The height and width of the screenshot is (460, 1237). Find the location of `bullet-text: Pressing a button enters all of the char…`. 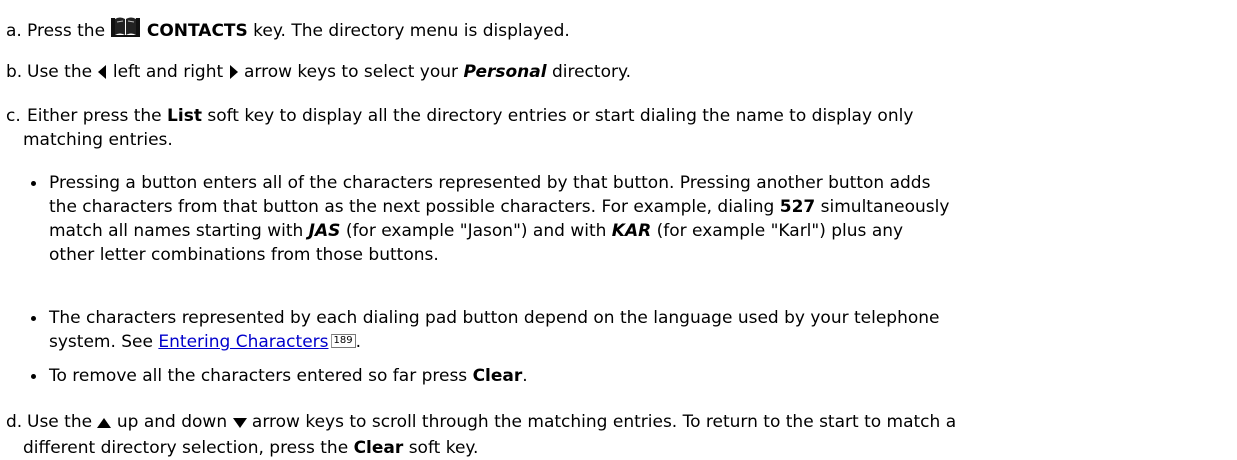

bullet-text: Pressing a button enters all of the char… is located at coordinates (490, 183).